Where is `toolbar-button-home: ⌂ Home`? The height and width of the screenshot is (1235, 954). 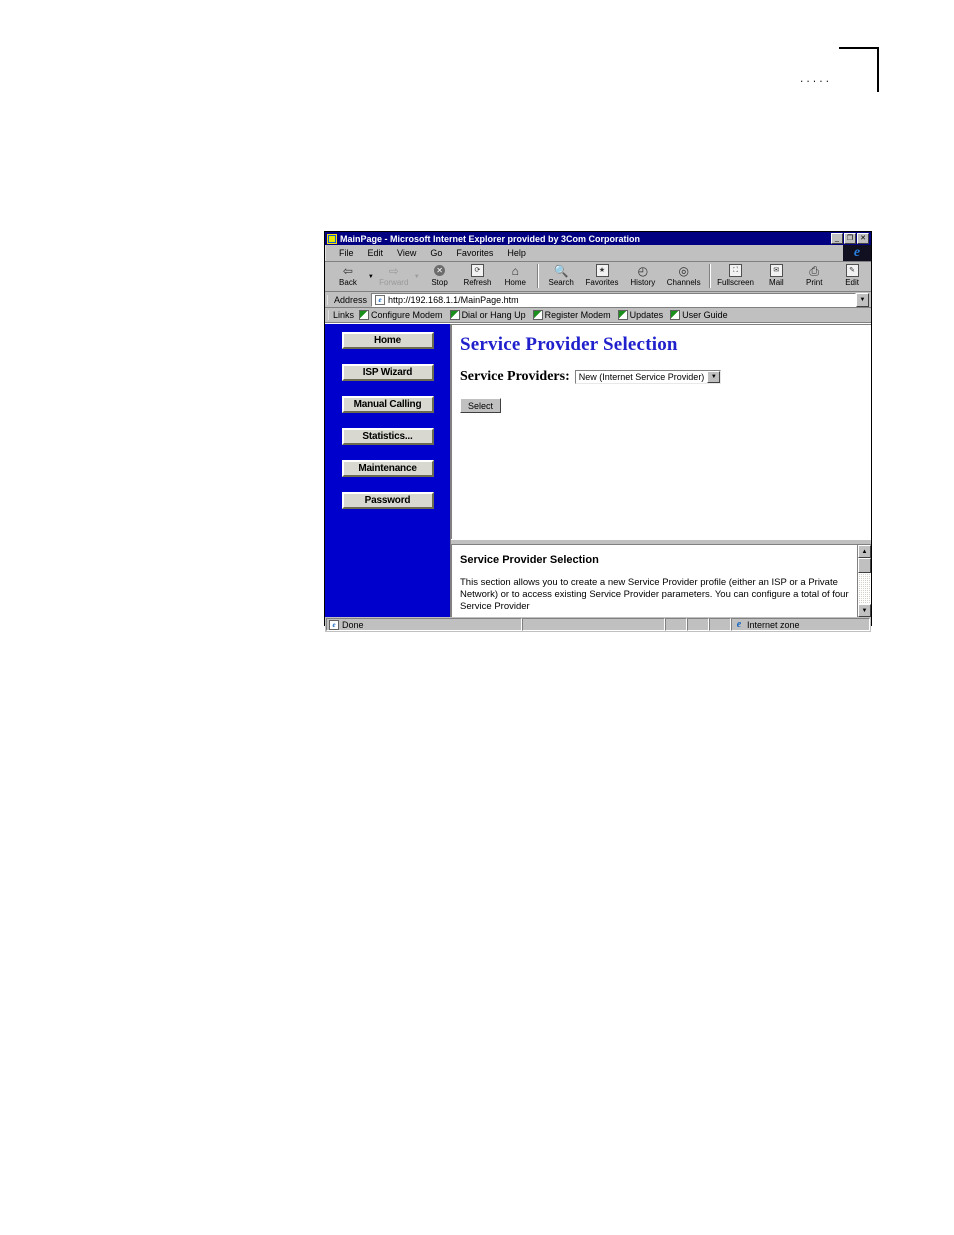 toolbar-button-home: ⌂ Home is located at coordinates (515, 276).